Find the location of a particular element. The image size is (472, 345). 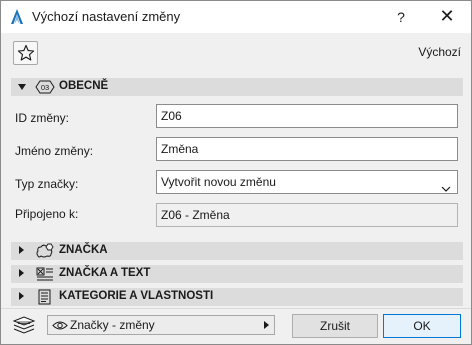

section-categories-label: KATEGORIE A VLASTNOSTI is located at coordinates (136, 296).